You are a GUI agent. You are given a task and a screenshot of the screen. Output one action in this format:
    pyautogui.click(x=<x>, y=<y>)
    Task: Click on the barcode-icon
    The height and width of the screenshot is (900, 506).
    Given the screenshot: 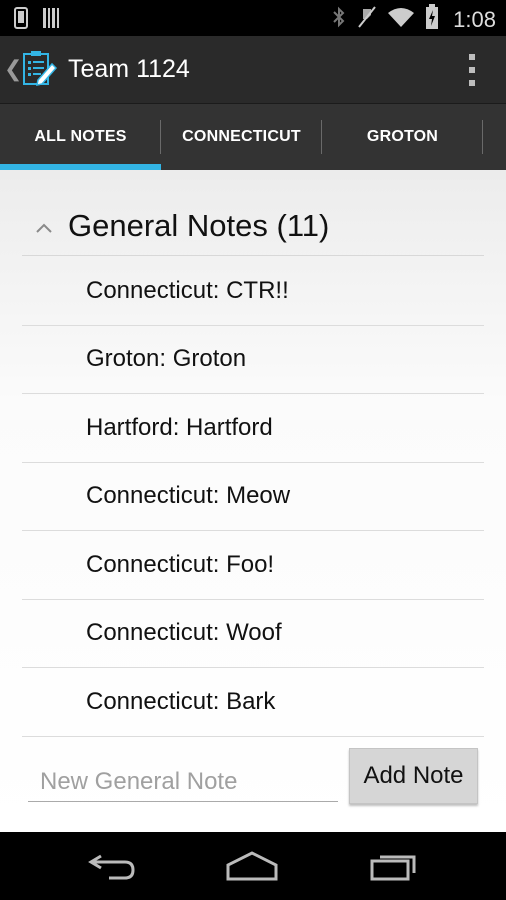 What is the action you would take?
    pyautogui.click(x=52, y=20)
    